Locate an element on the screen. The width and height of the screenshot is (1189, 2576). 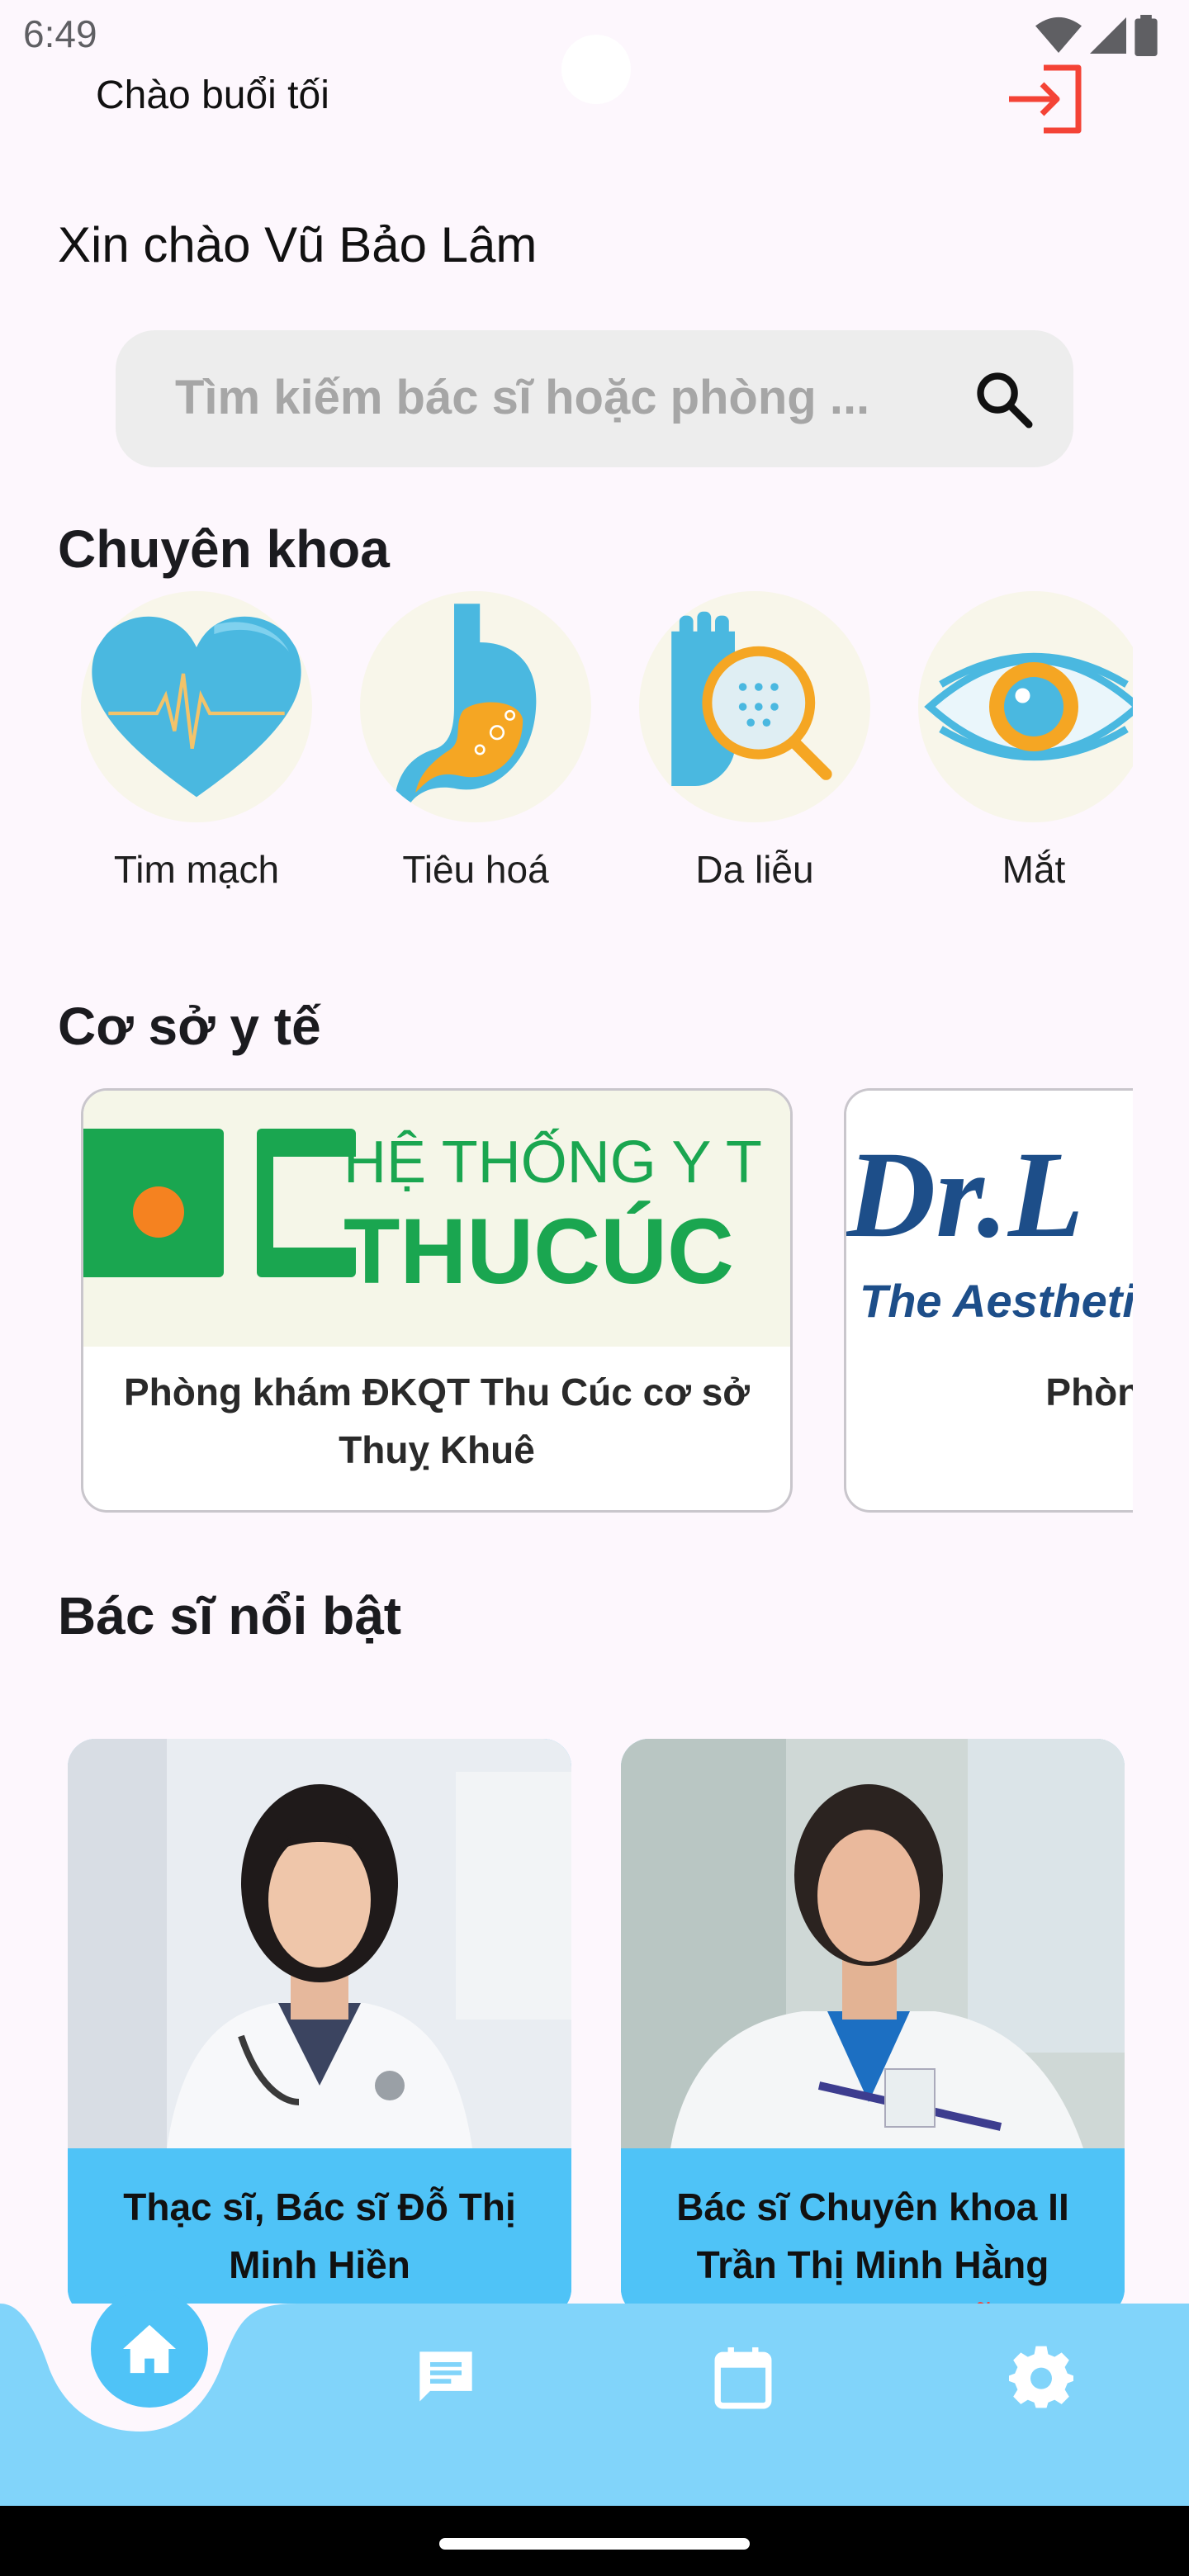
eye-icon is located at coordinates (1025, 706).